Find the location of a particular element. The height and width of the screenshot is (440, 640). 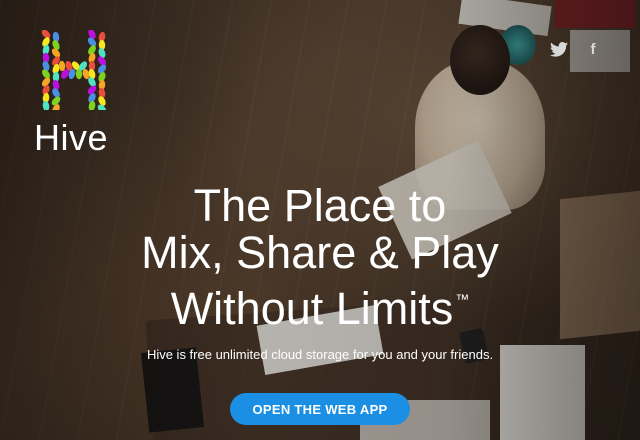

hive-logo is located at coordinates (74, 70).